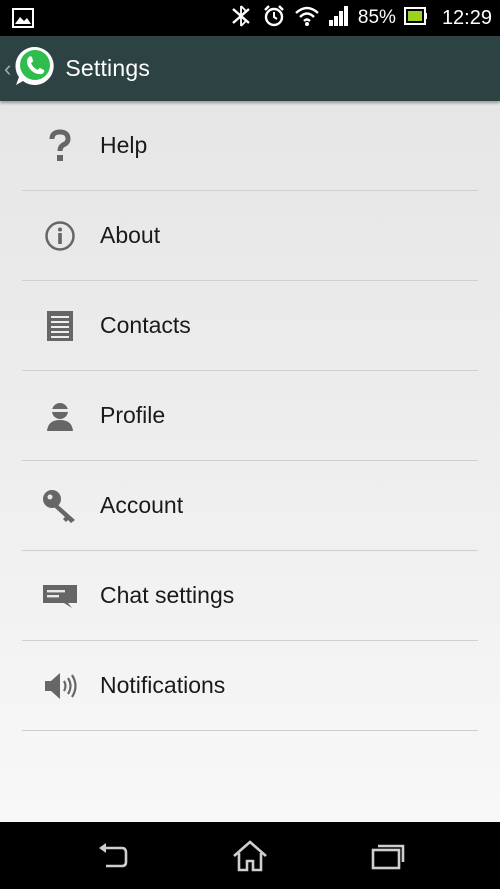  Describe the element at coordinates (250, 326) in the screenshot. I see `list-item-contacts: Contacts` at that location.